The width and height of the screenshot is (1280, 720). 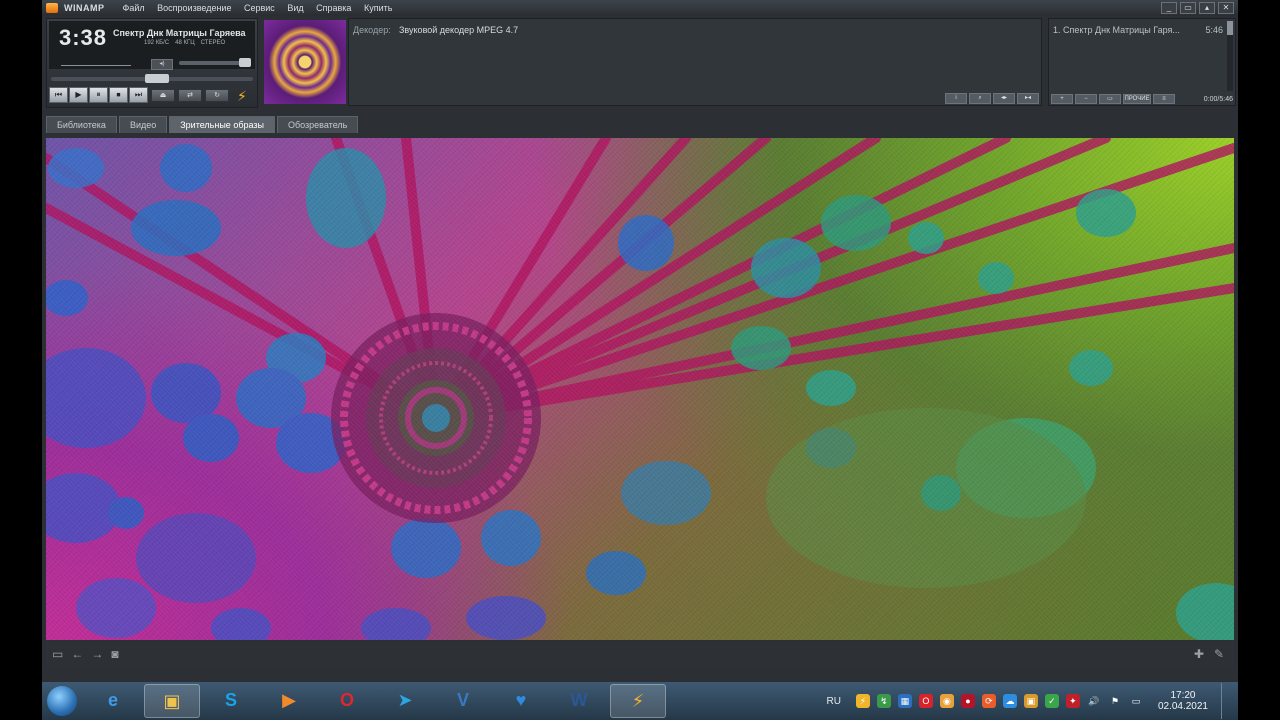 What do you see at coordinates (372, 30) in the screenshot?
I see `decoder-label: Декодер:` at bounding box center [372, 30].